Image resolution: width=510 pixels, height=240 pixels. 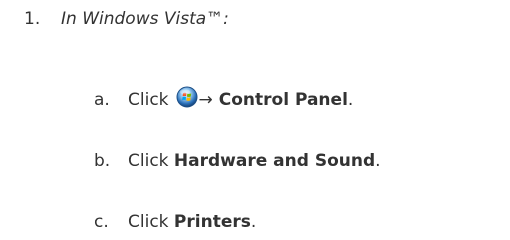 What do you see at coordinates (274, 161) in the screenshot?
I see `hardware-and-sound-label: Hardware and Sound` at bounding box center [274, 161].